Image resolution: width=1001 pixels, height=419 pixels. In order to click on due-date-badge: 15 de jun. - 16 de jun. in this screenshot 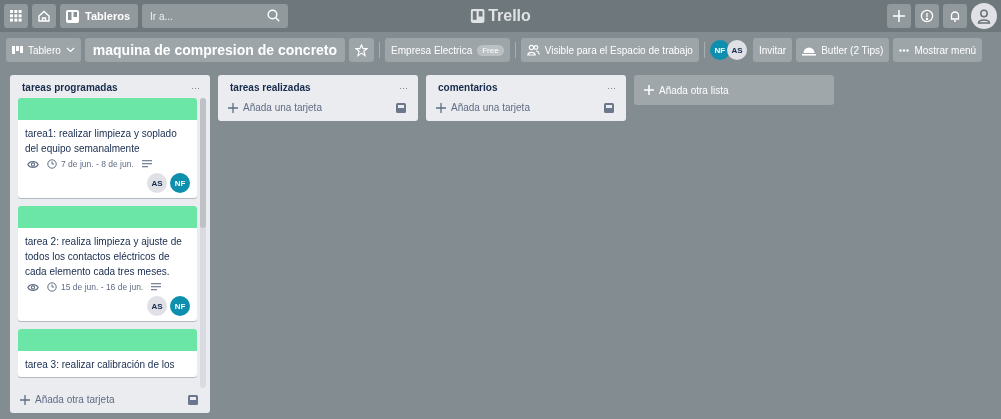, I will do `click(95, 287)`.